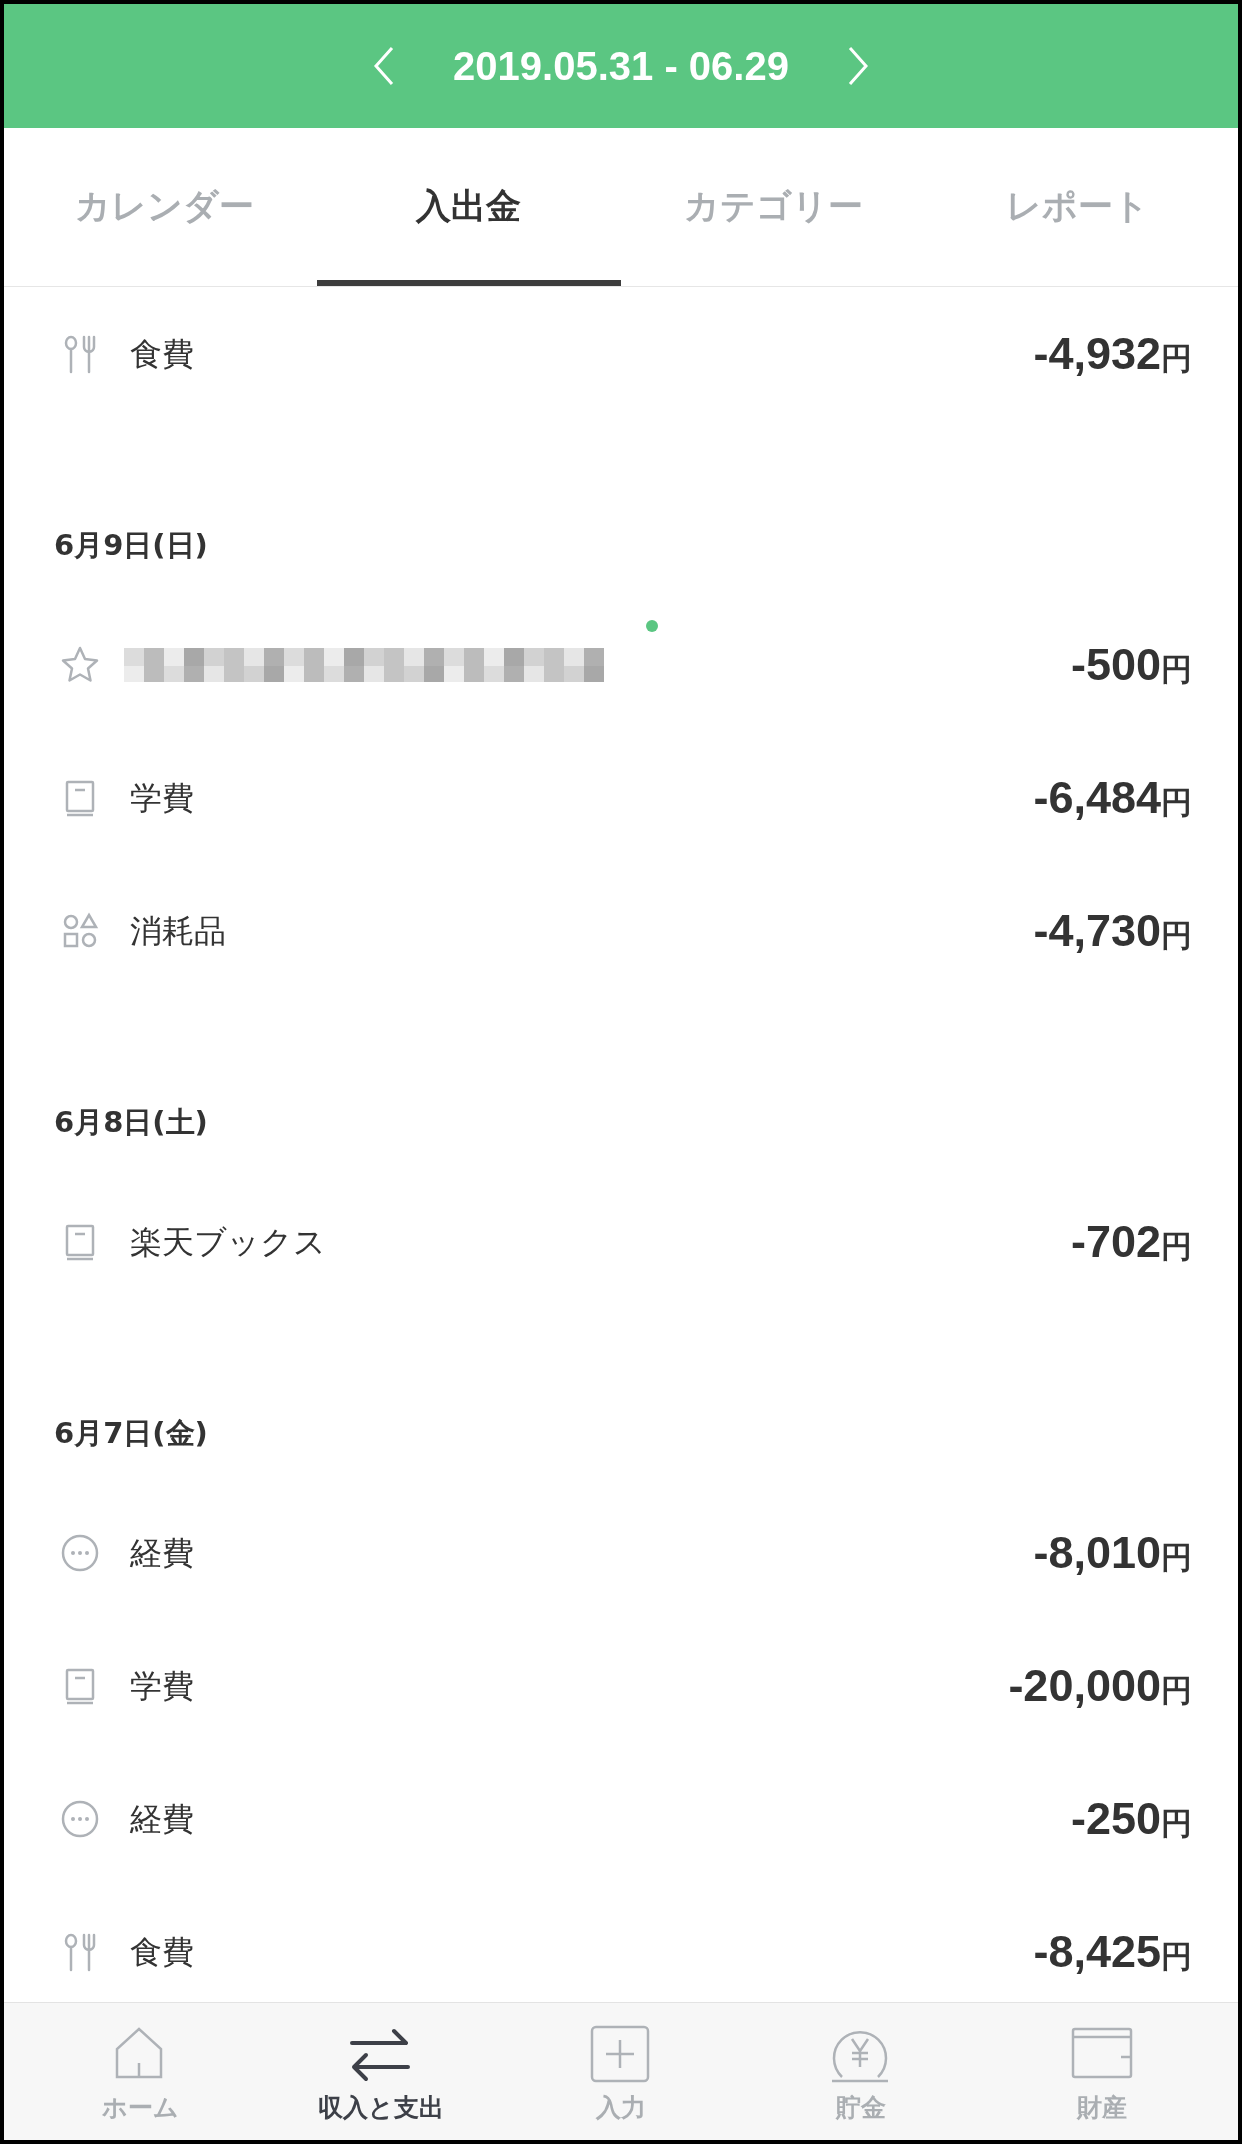  What do you see at coordinates (621, 930) in the screenshot?
I see `transaction-row: 消耗品 -4,730円` at bounding box center [621, 930].